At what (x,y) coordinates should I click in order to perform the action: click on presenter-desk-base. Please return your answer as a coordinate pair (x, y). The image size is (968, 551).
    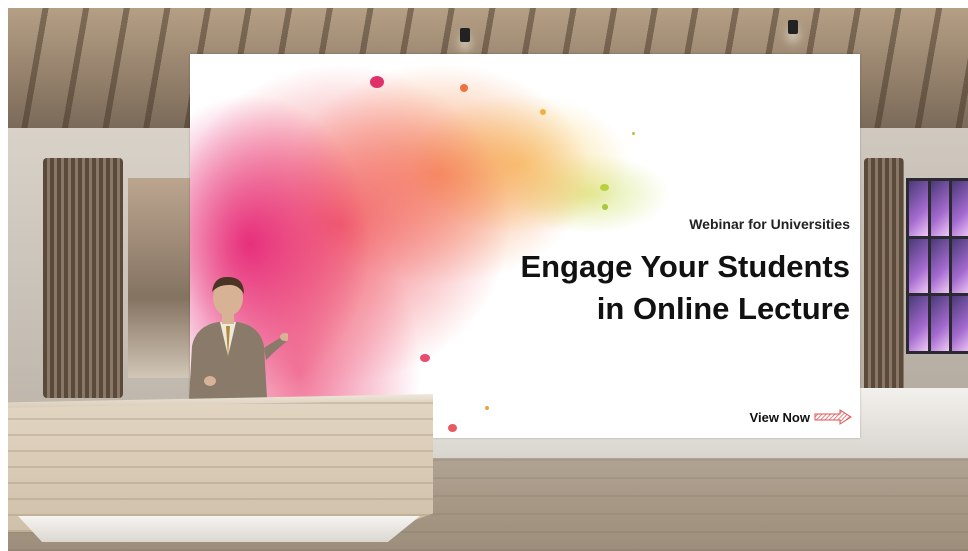
    Looking at the image, I should click on (219, 529).